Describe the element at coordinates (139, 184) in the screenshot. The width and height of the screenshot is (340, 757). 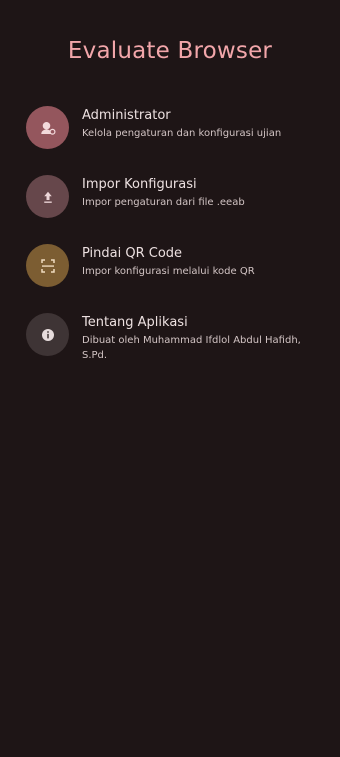
I see `menu-item-title: Impor Konfigurasi` at that location.